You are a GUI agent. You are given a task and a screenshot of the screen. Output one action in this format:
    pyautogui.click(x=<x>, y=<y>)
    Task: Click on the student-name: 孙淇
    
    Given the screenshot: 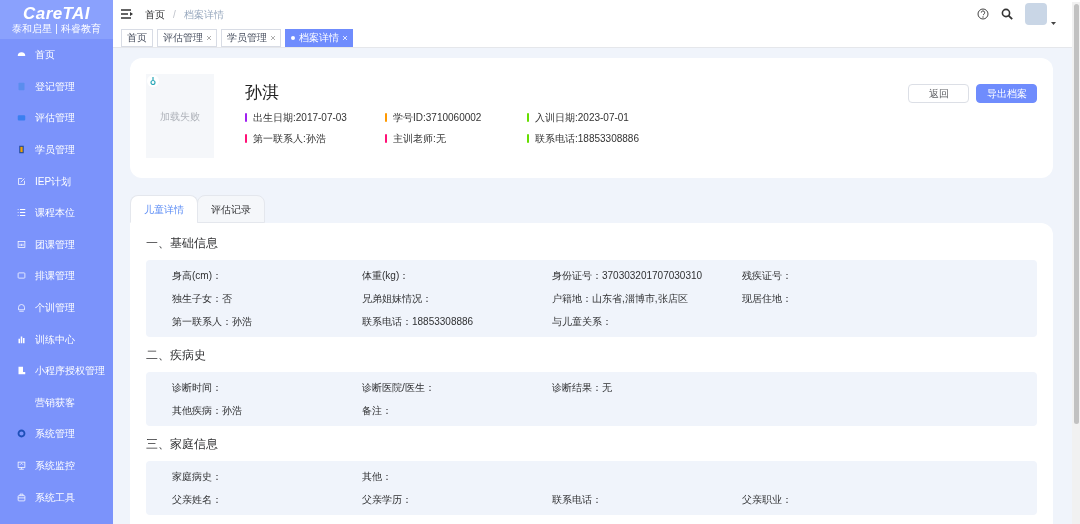 What is the action you would take?
    pyautogui.click(x=262, y=93)
    